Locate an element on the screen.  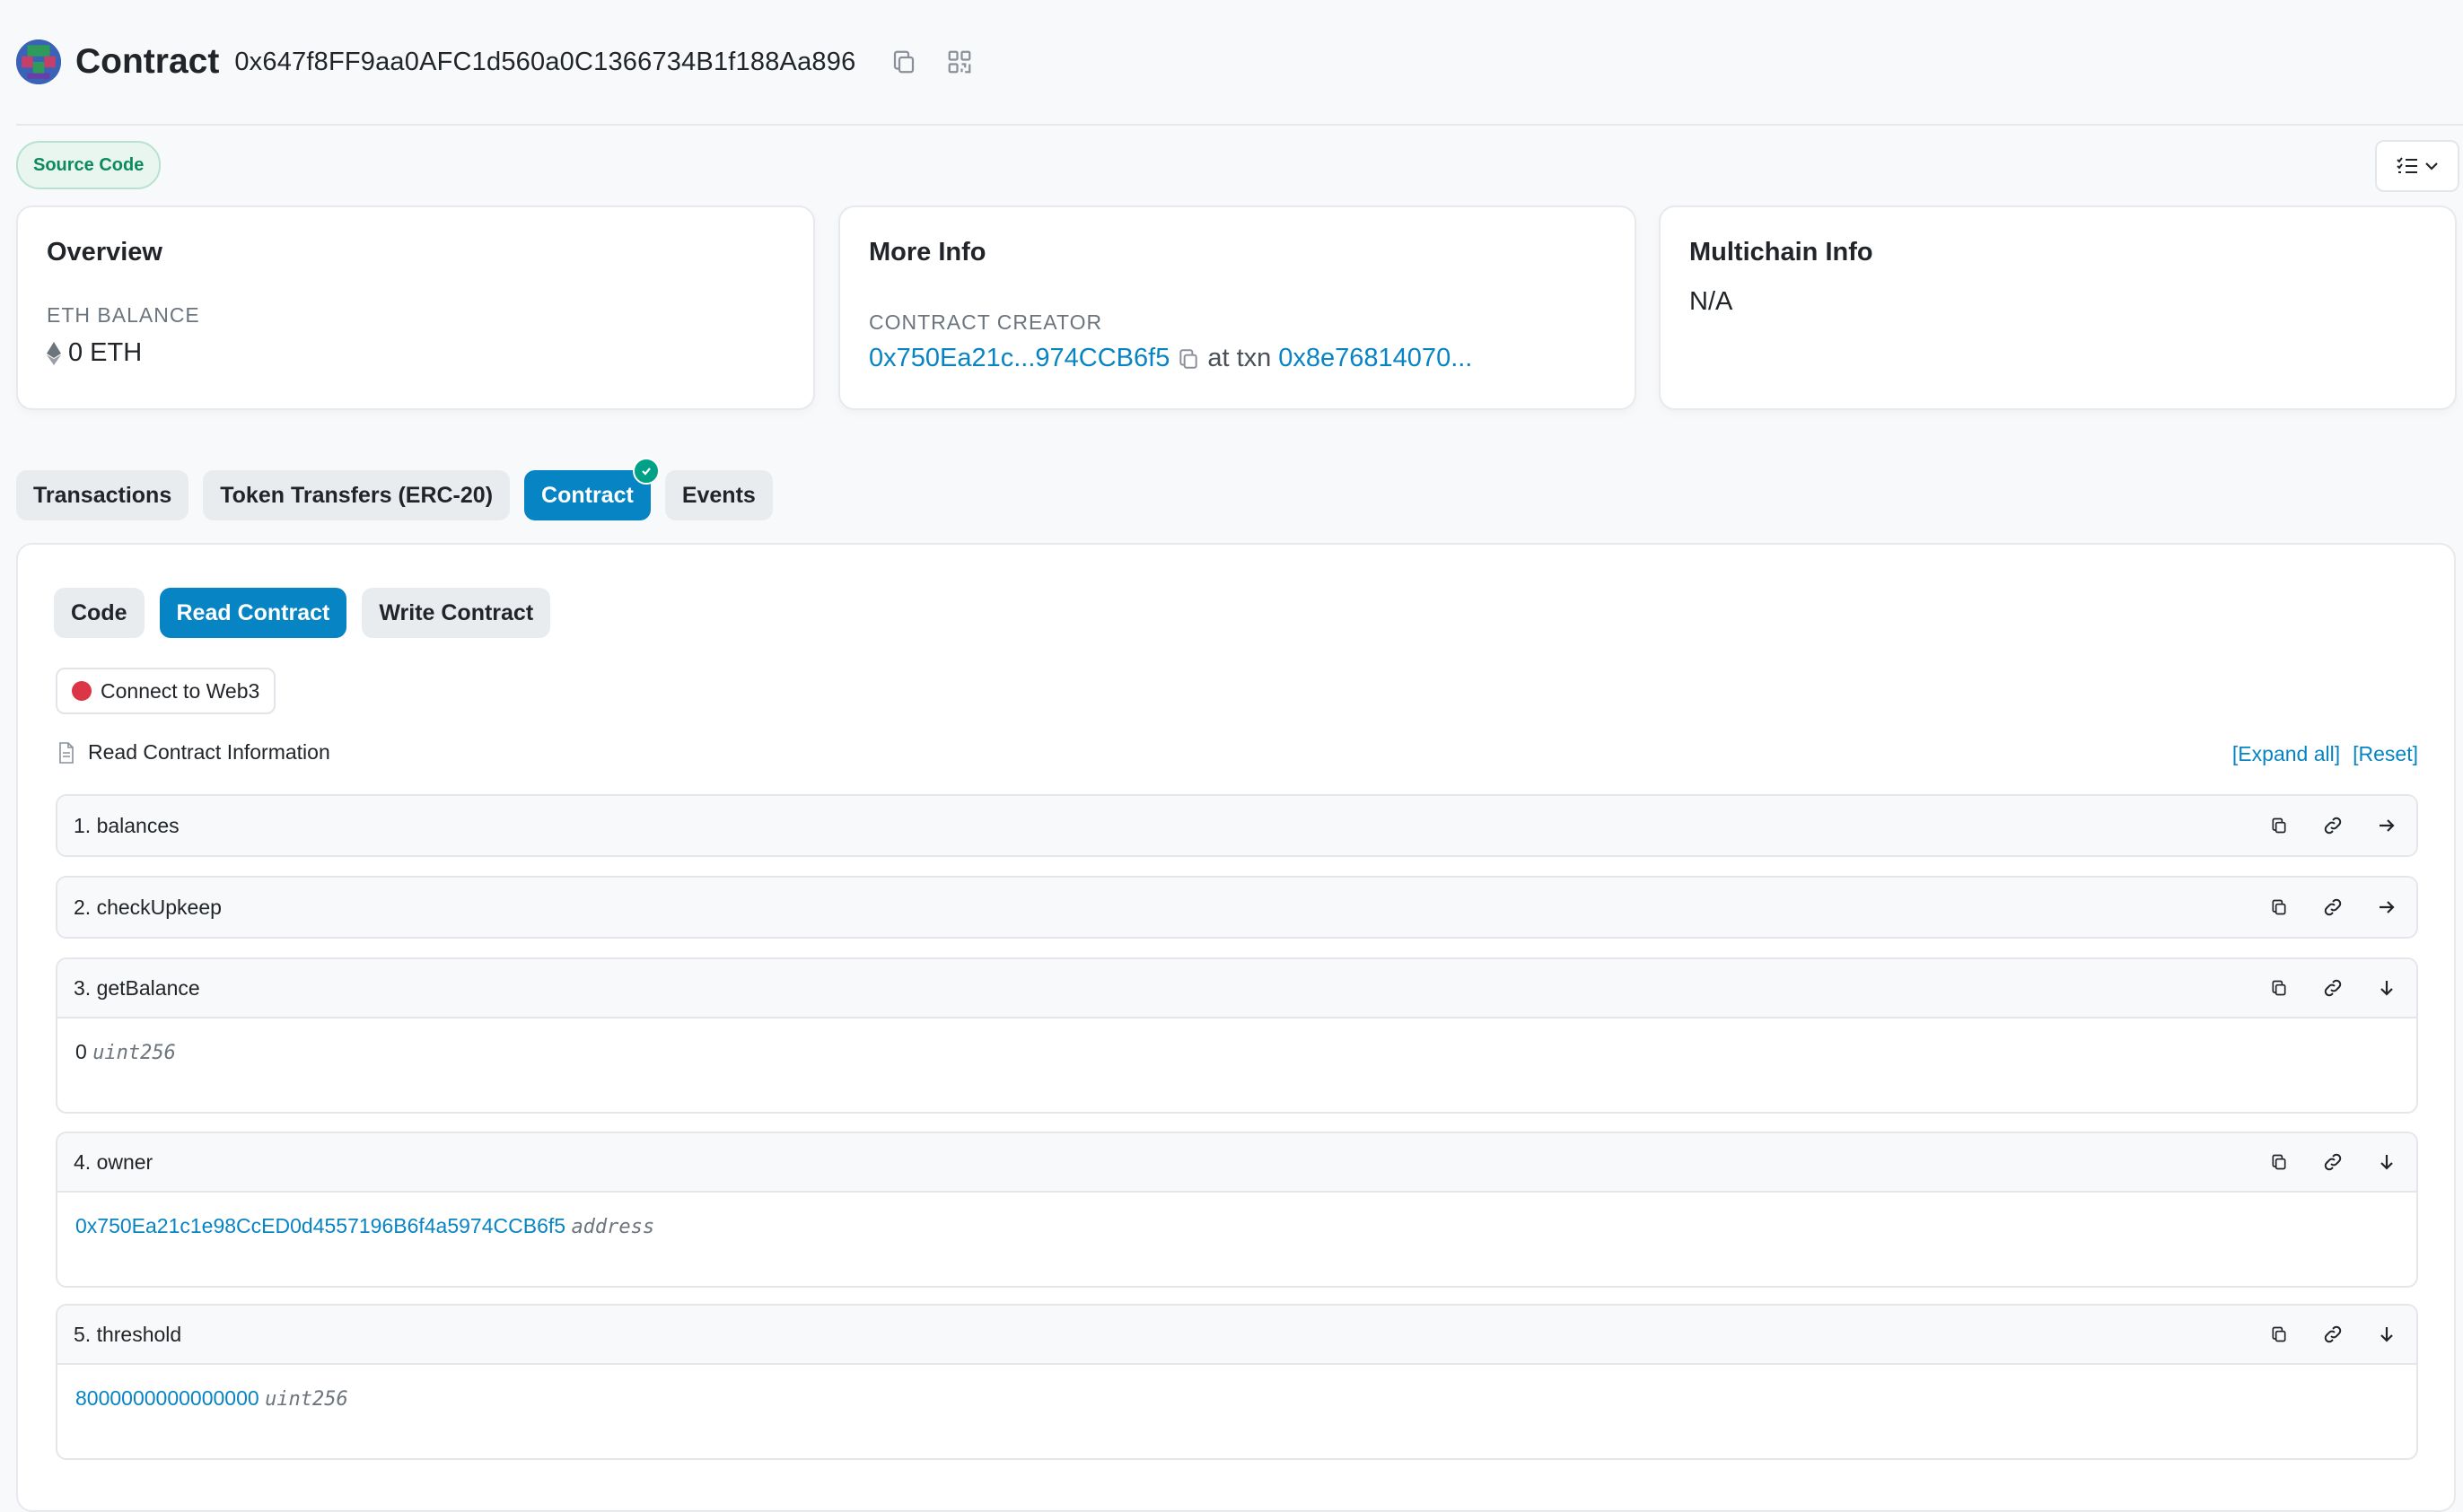
expand-all-link: [Expand all] is located at coordinates (2286, 754).